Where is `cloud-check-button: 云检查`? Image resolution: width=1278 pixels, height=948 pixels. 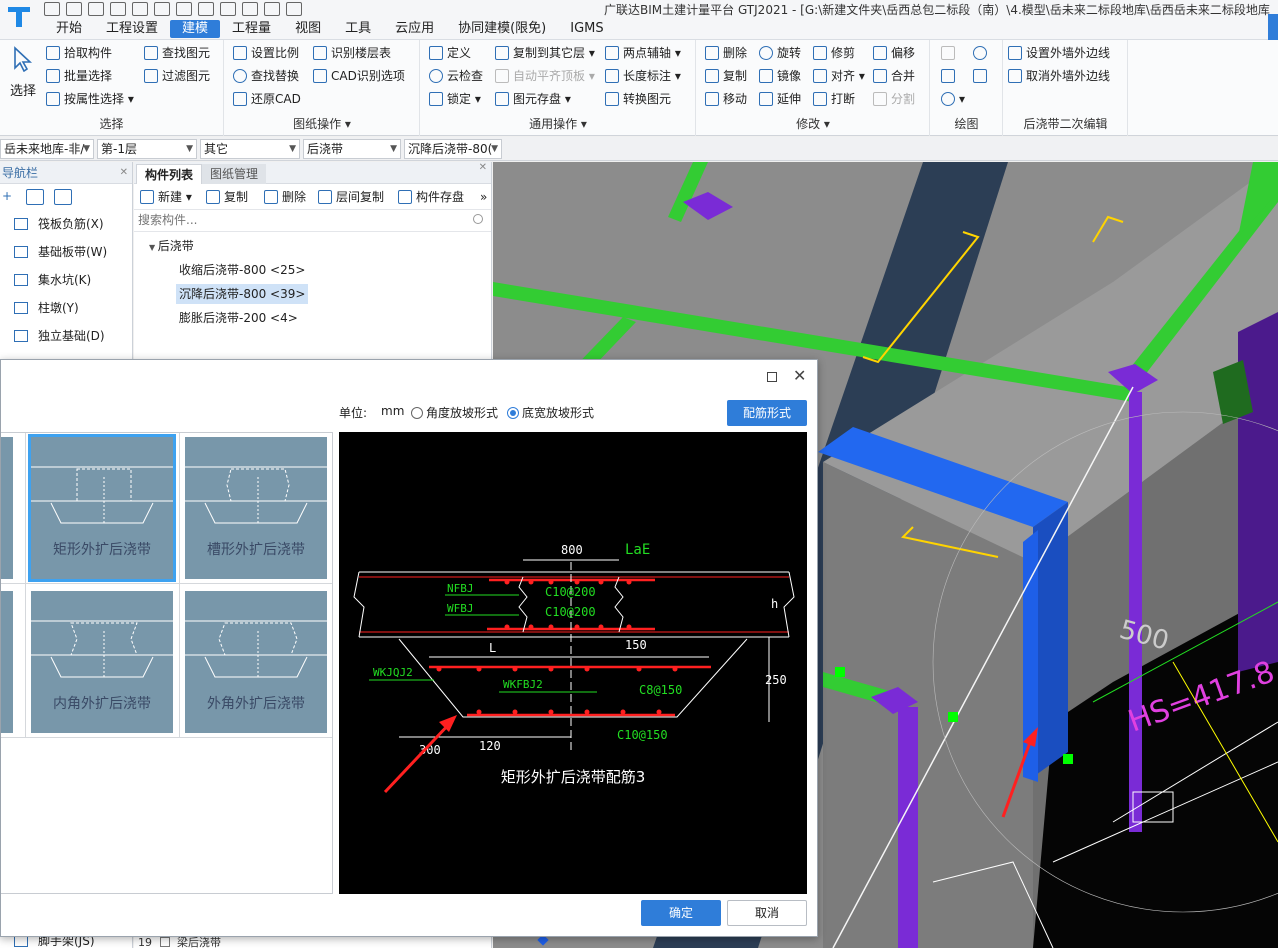
cloud-check-button: 云检查 is located at coordinates (456, 76).